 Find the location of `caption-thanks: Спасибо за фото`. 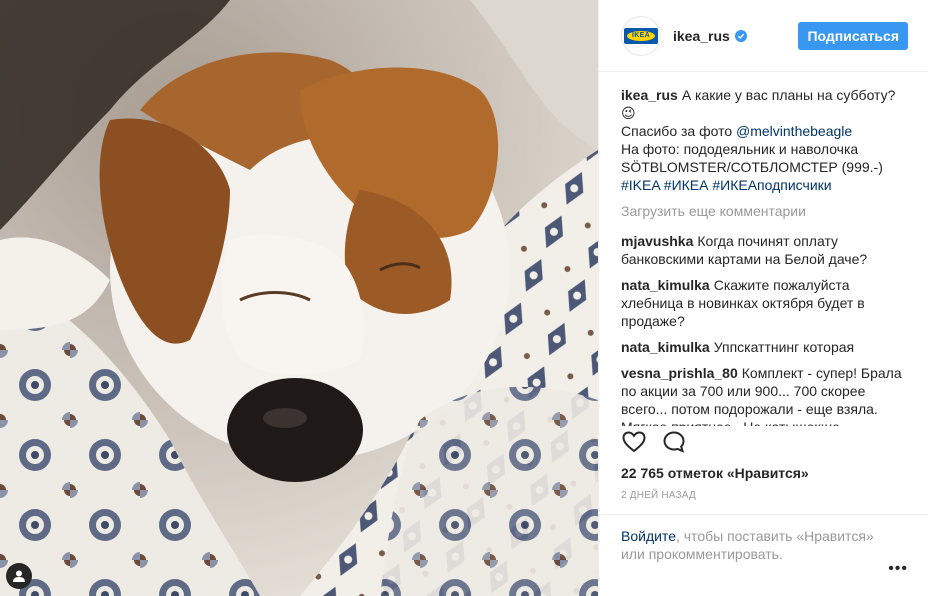

caption-thanks: Спасибо за фото is located at coordinates (677, 131).